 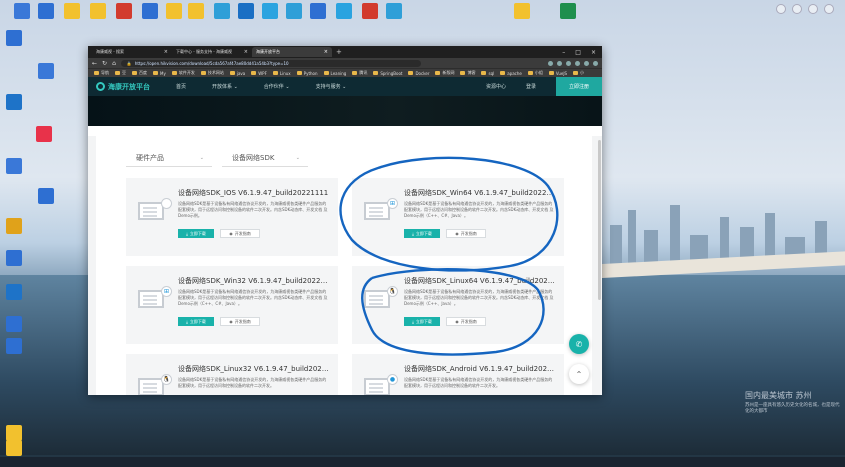 What do you see at coordinates (281, 73) in the screenshot?
I see `bookmark-item: Linux` at bounding box center [281, 73].